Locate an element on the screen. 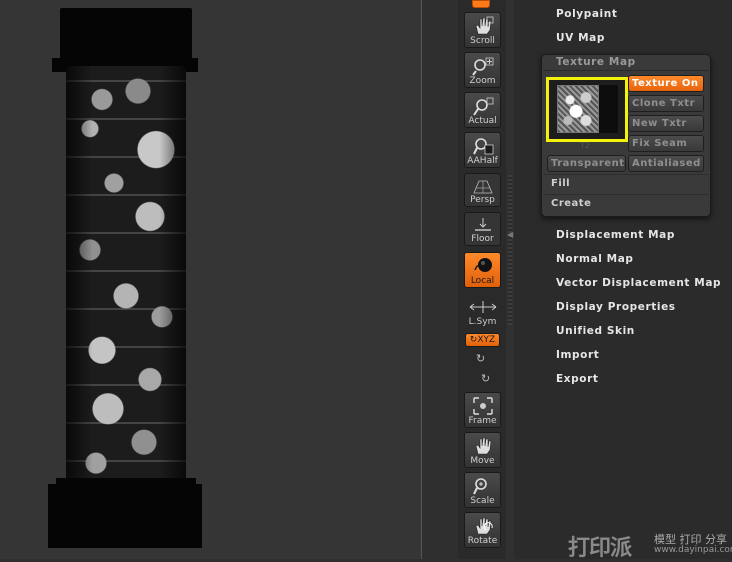 This screenshot has width=732, height=562. texture-on-button: Texture On is located at coordinates (666, 83).